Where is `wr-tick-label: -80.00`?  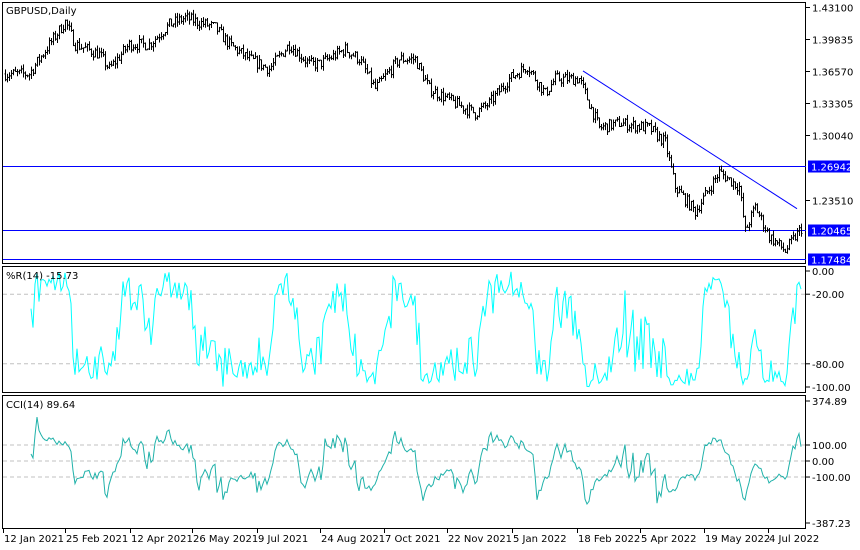
wr-tick-label: -80.00 is located at coordinates (828, 365).